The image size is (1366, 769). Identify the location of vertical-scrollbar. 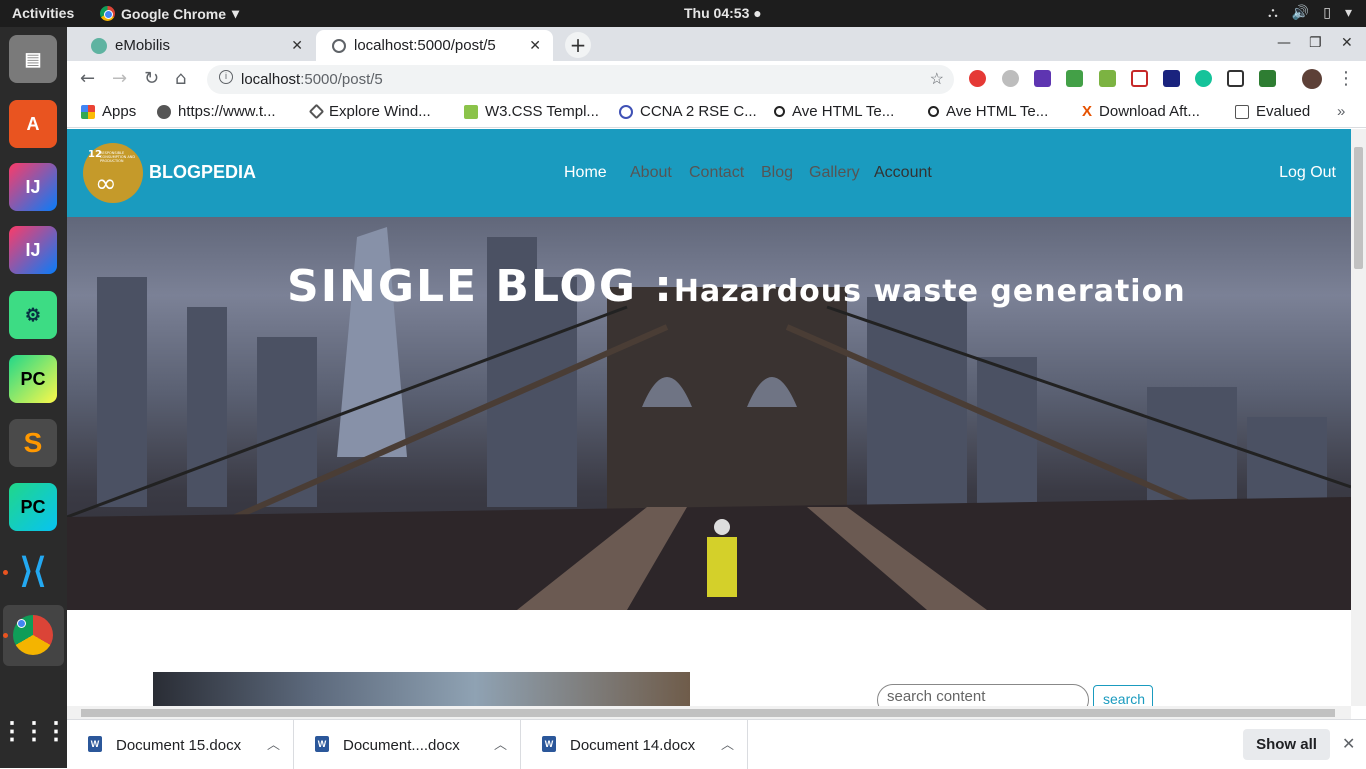
(1358, 417).